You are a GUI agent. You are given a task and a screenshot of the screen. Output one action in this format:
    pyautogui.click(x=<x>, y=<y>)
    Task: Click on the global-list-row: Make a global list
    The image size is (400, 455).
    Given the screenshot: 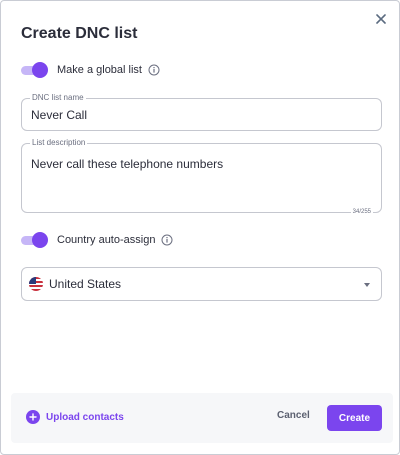 What is the action you would take?
    pyautogui.click(x=90, y=70)
    